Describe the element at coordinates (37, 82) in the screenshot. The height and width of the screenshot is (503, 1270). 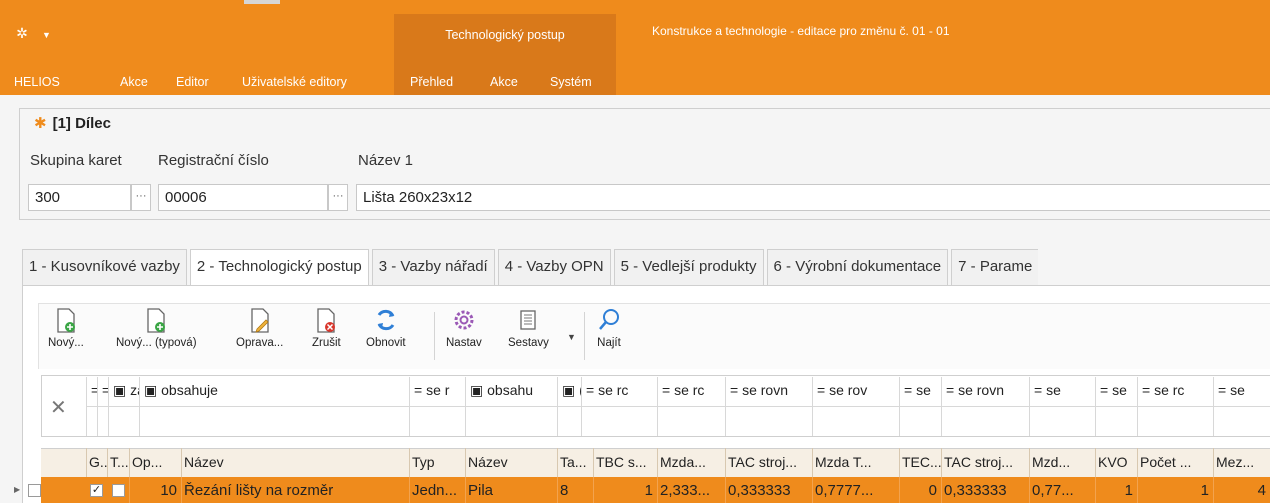
I see `menu-helios: HELIOS` at that location.